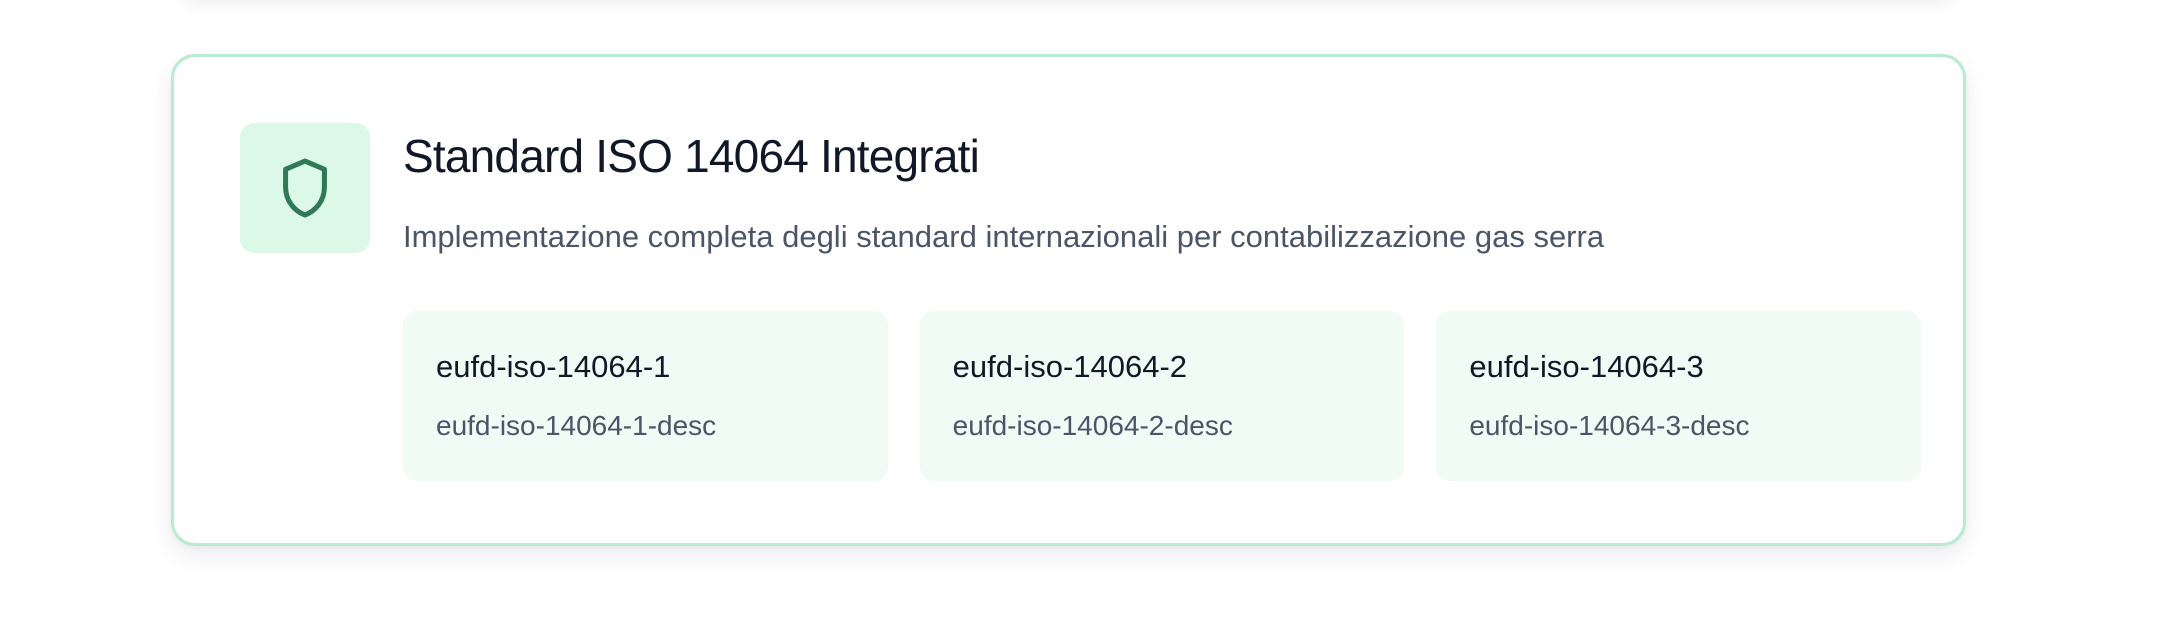 The image size is (2162, 628). I want to click on standard-description: eufd-iso-14064-2-desc, so click(1092, 425).